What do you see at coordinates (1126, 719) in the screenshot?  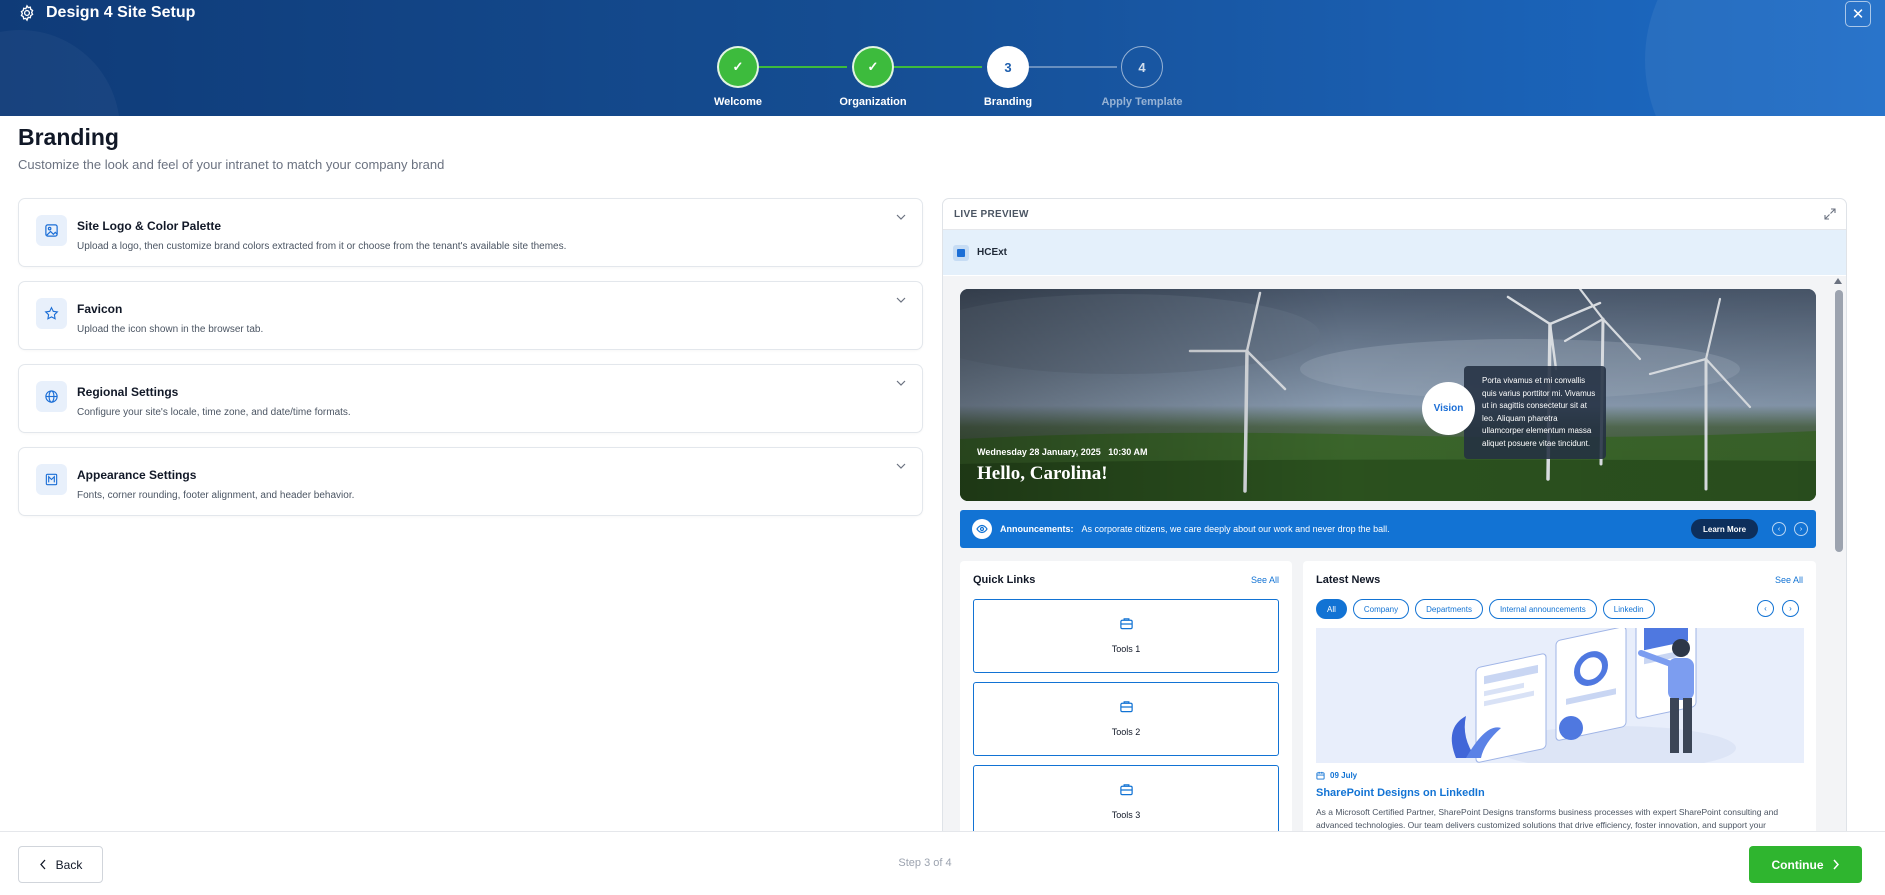 I see `quick-link-tile: Tools 2` at bounding box center [1126, 719].